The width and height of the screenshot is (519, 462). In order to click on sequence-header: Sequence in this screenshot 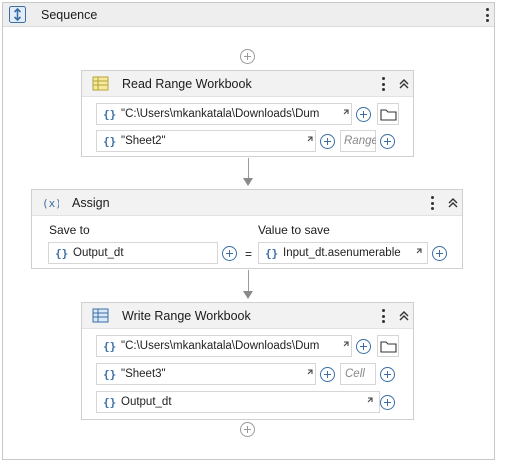, I will do `click(248, 15)`.